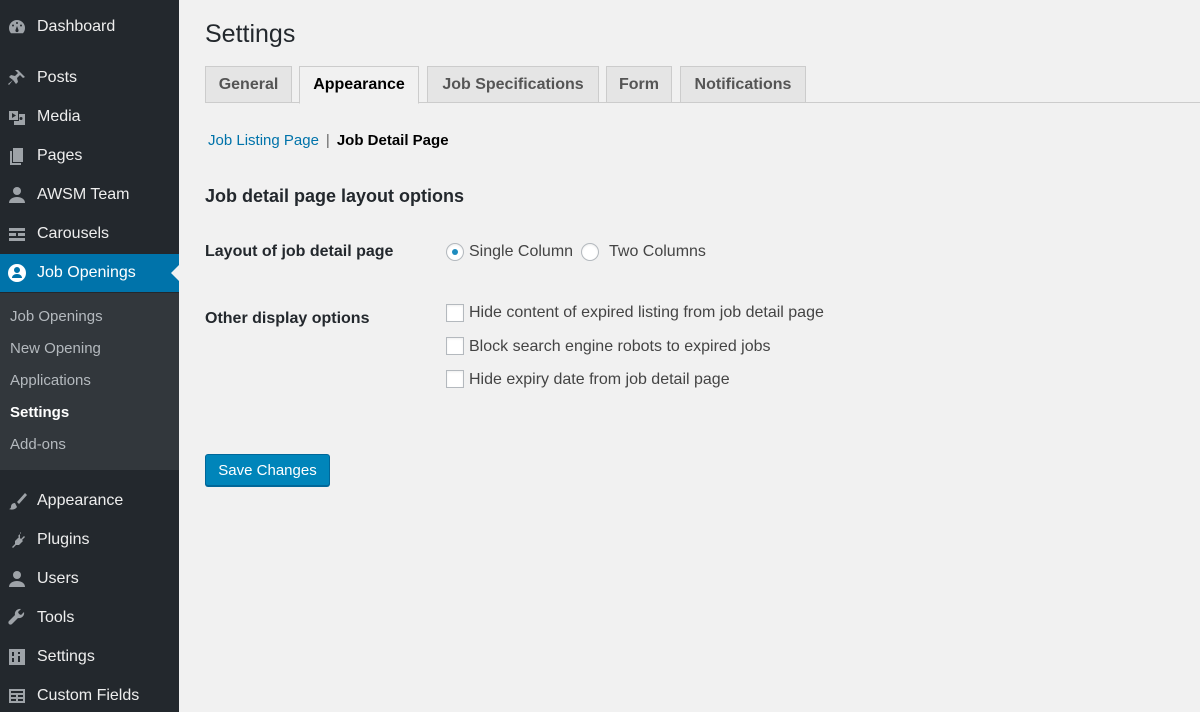  Describe the element at coordinates (639, 84) in the screenshot. I see `tab-form: Form` at that location.